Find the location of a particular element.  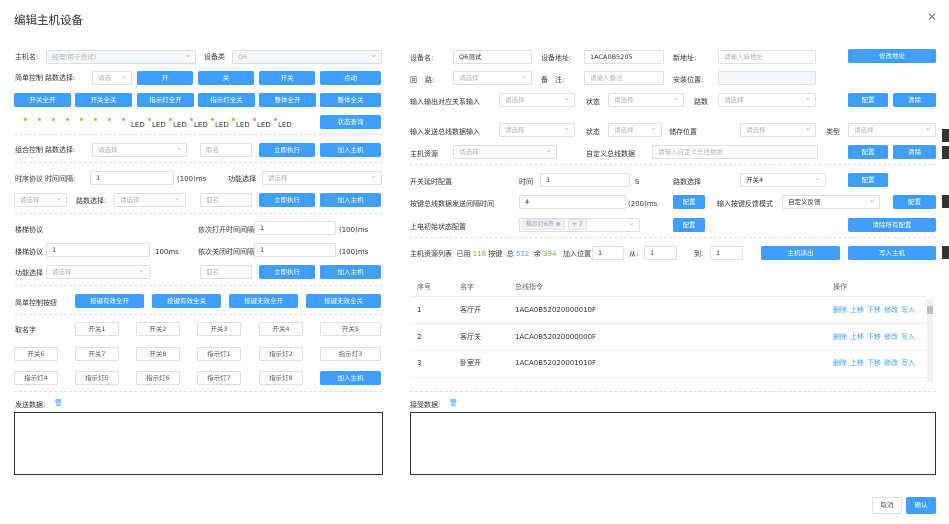

write-host-button: 写入主机 is located at coordinates (892, 253).